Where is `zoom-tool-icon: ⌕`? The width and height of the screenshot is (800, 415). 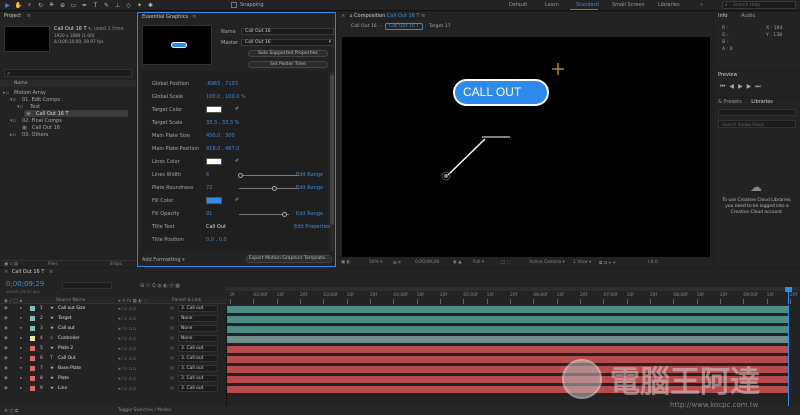
zoom-tool-icon: ⌕ is located at coordinates (29, 5).